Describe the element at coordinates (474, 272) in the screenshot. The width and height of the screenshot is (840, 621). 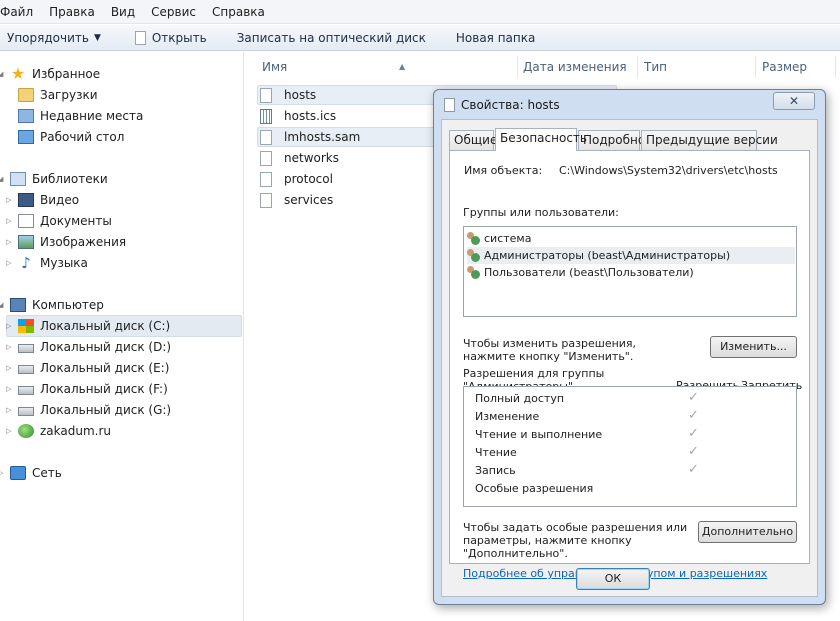
I see `user-group-icon` at that location.